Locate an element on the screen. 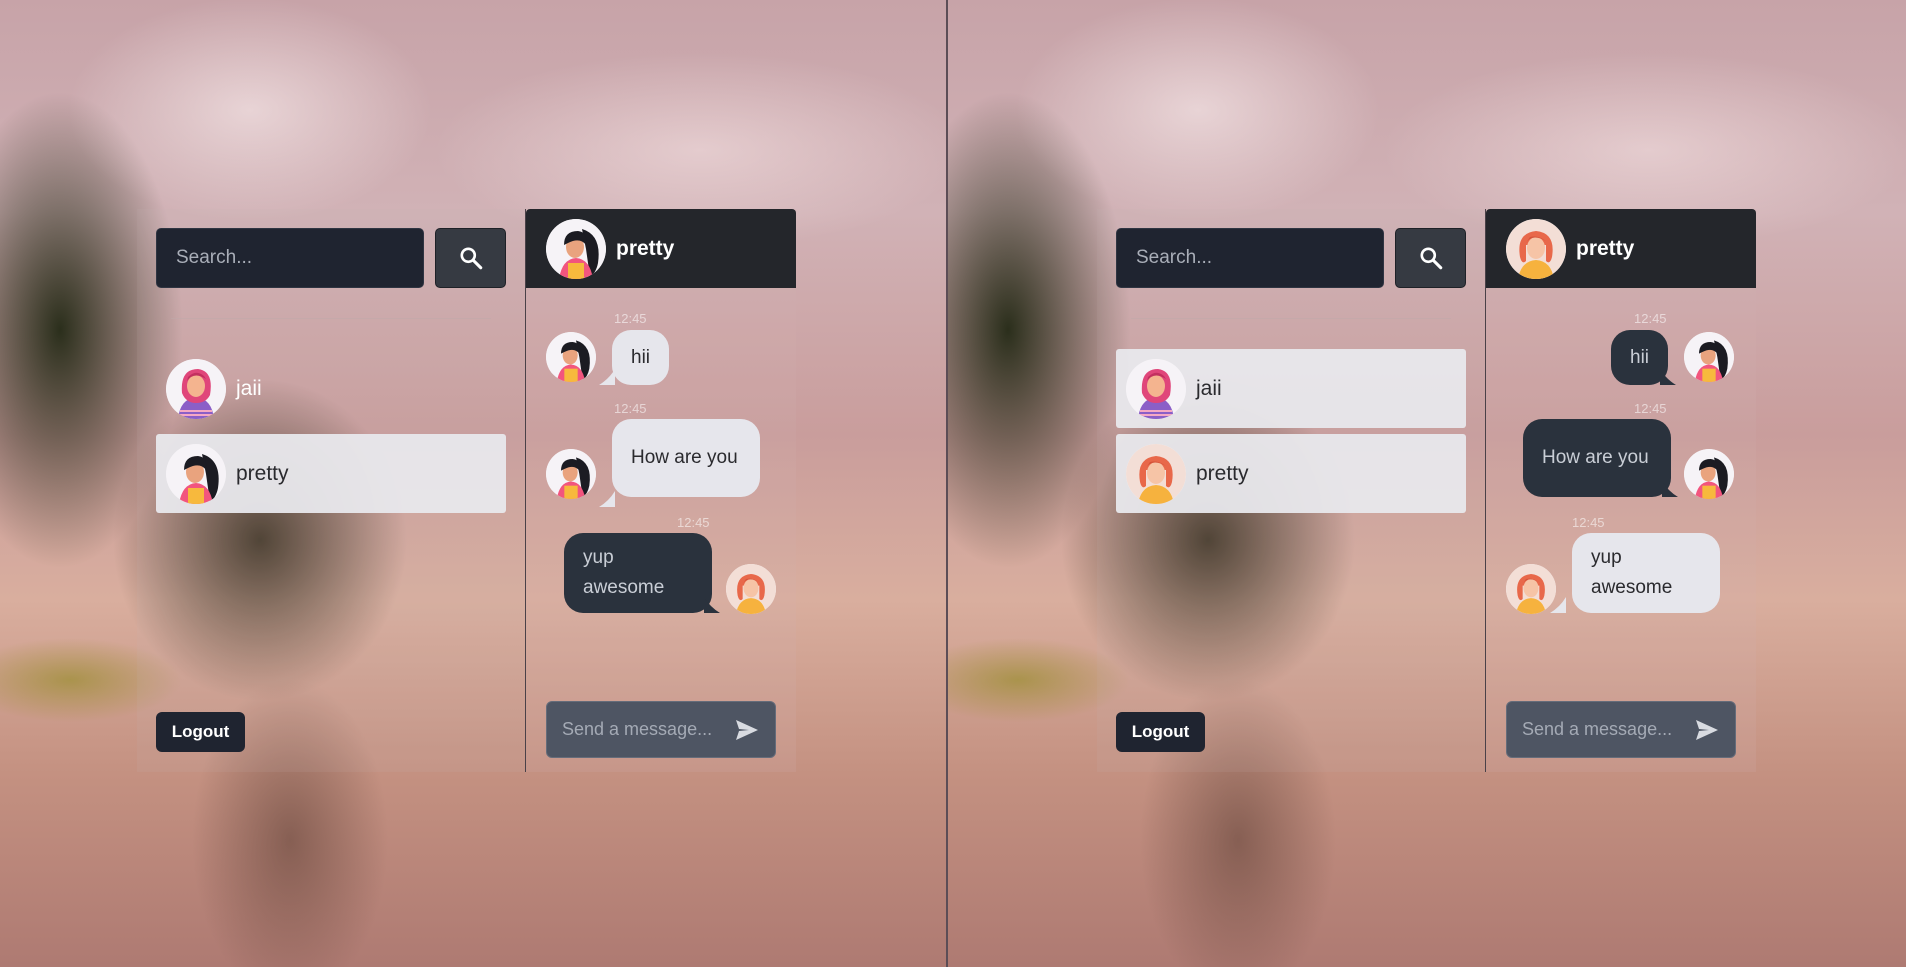  chat-panel: pretty 12:45 hii 12:45 How are you 12:45 is located at coordinates (1621, 490).